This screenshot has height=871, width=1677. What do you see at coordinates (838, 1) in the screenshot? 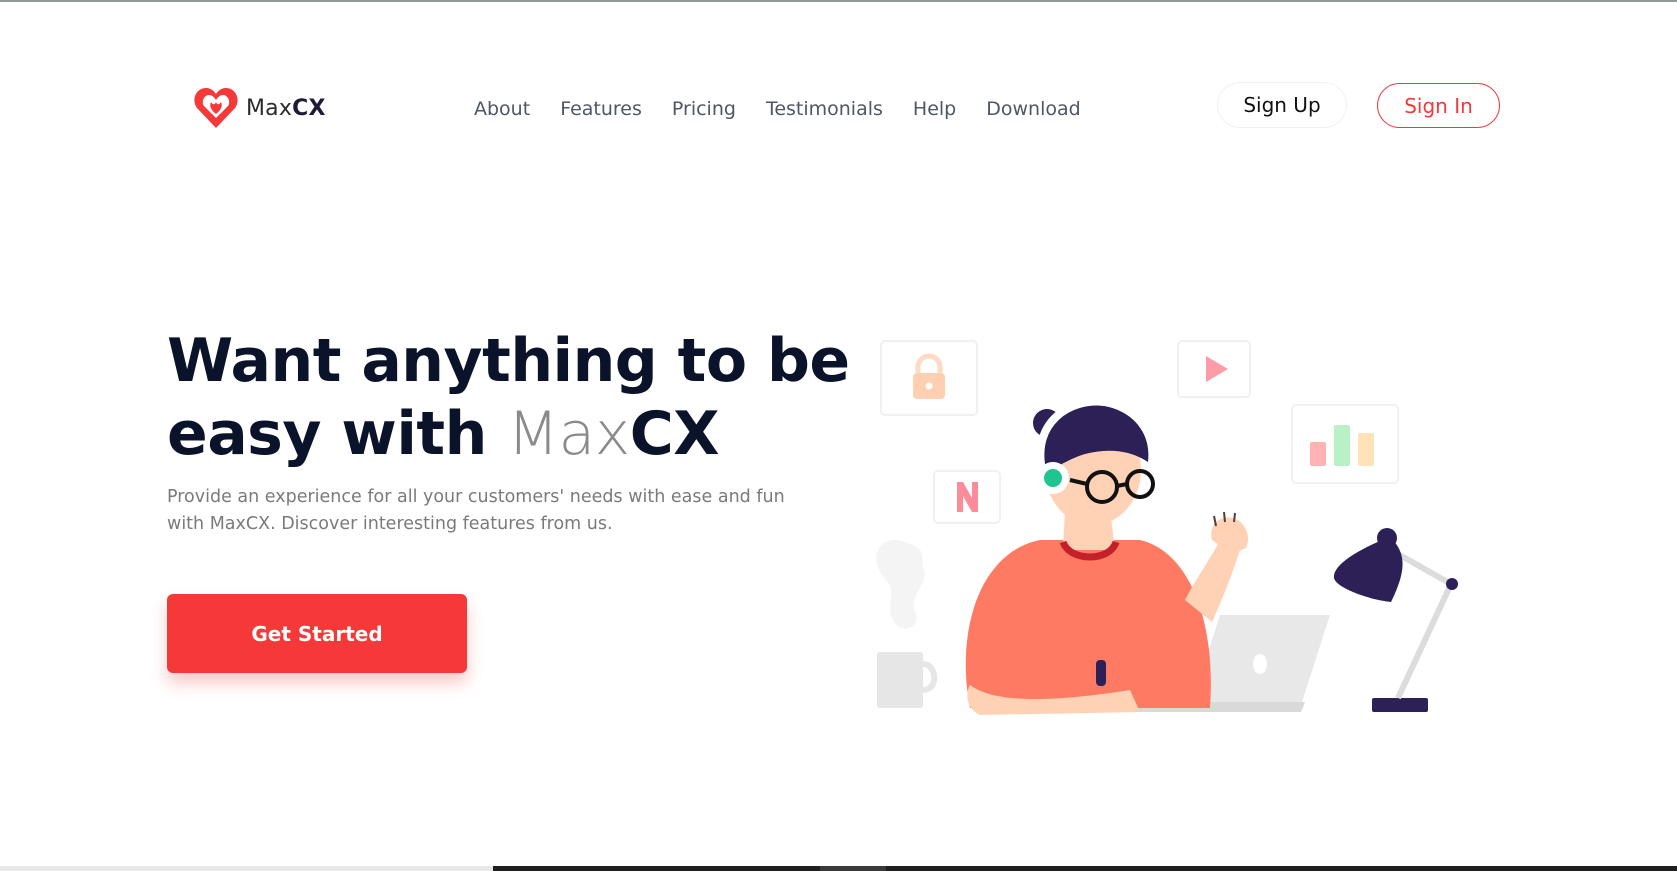
I see `window-top-border` at bounding box center [838, 1].